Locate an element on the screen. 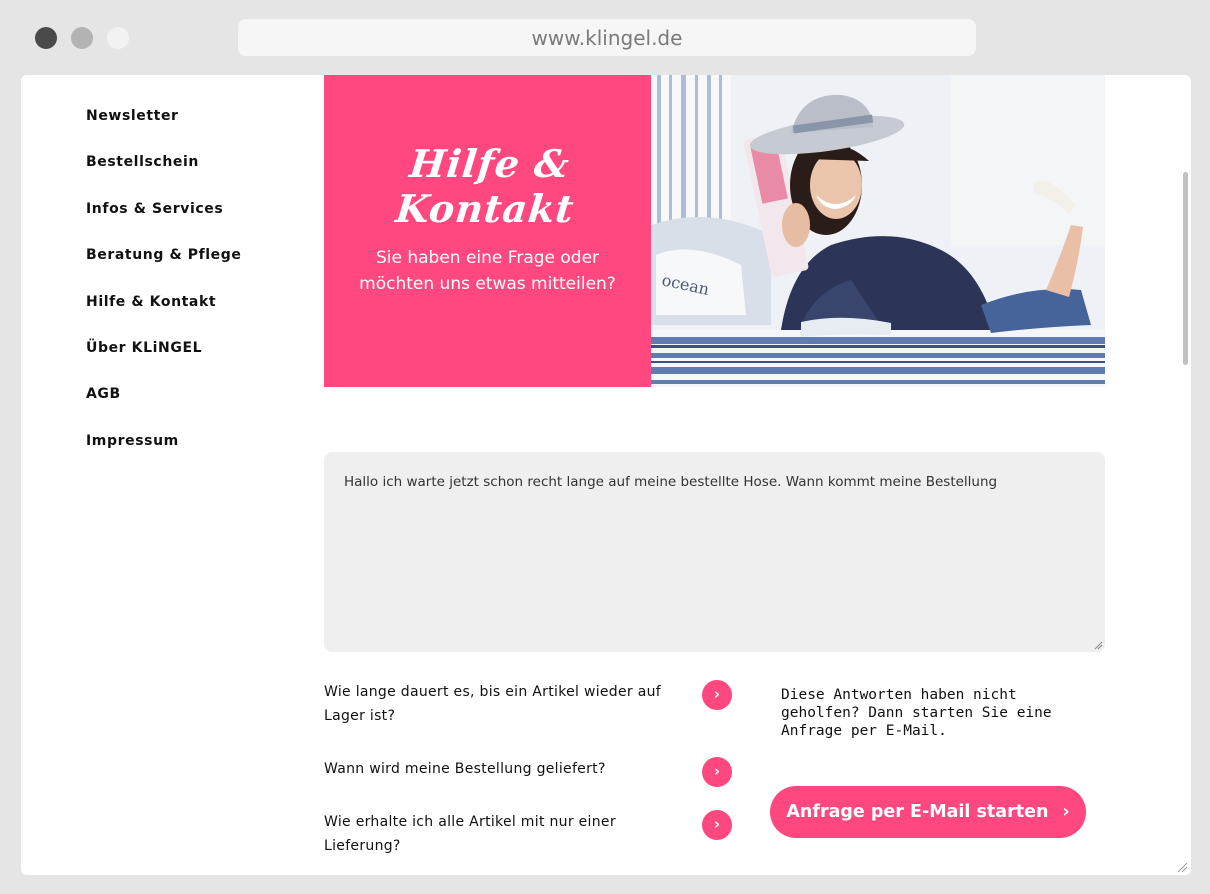 This screenshot has height=894, width=1210. faq-question-1-line-2: Lager ist? is located at coordinates (360, 716).